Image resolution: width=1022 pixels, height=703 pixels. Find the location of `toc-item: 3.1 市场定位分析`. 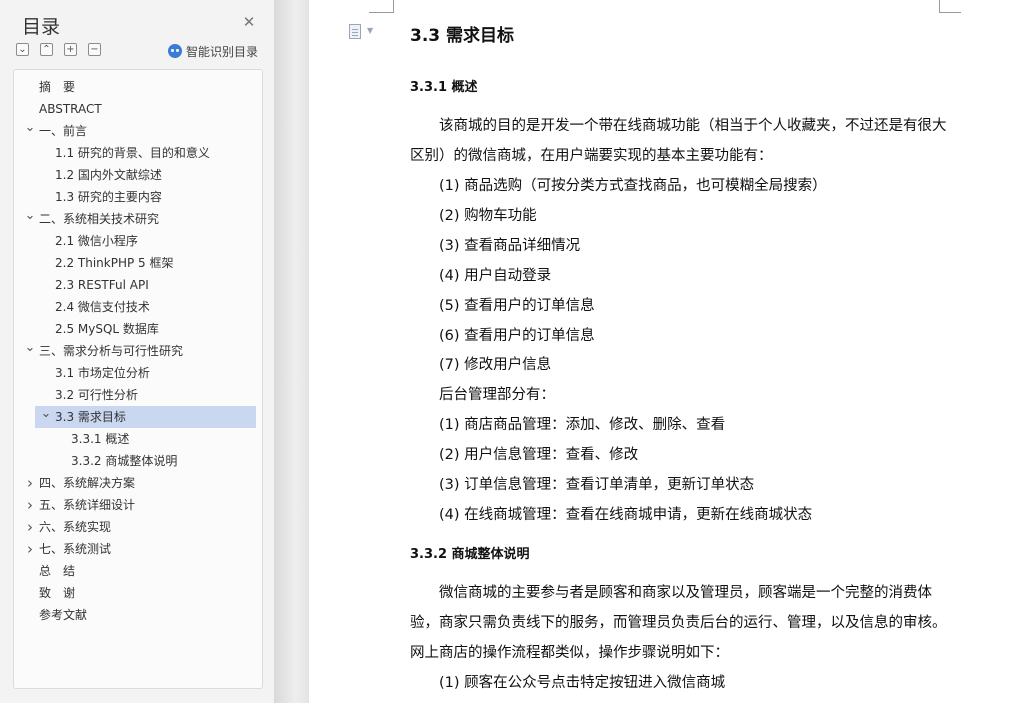

toc-item: 3.1 市场定位分析 is located at coordinates (139, 373).